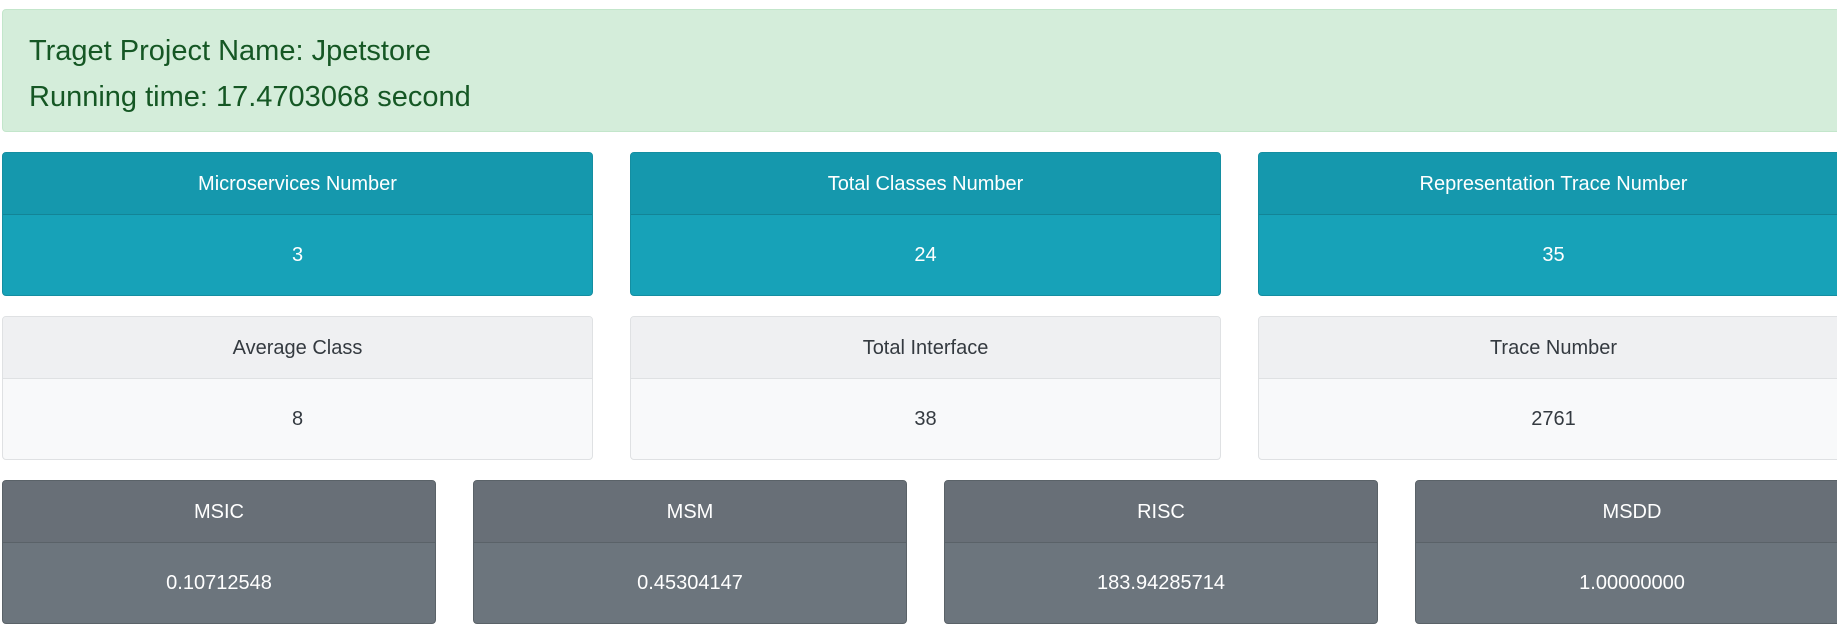 This screenshot has width=1837, height=625. What do you see at coordinates (219, 583) in the screenshot?
I see `card-value: 0.10712548` at bounding box center [219, 583].